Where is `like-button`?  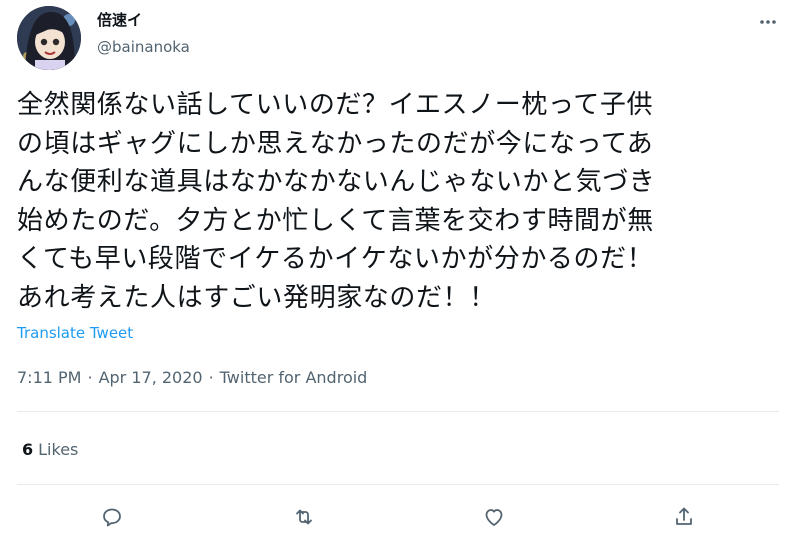
like-button is located at coordinates (494, 517).